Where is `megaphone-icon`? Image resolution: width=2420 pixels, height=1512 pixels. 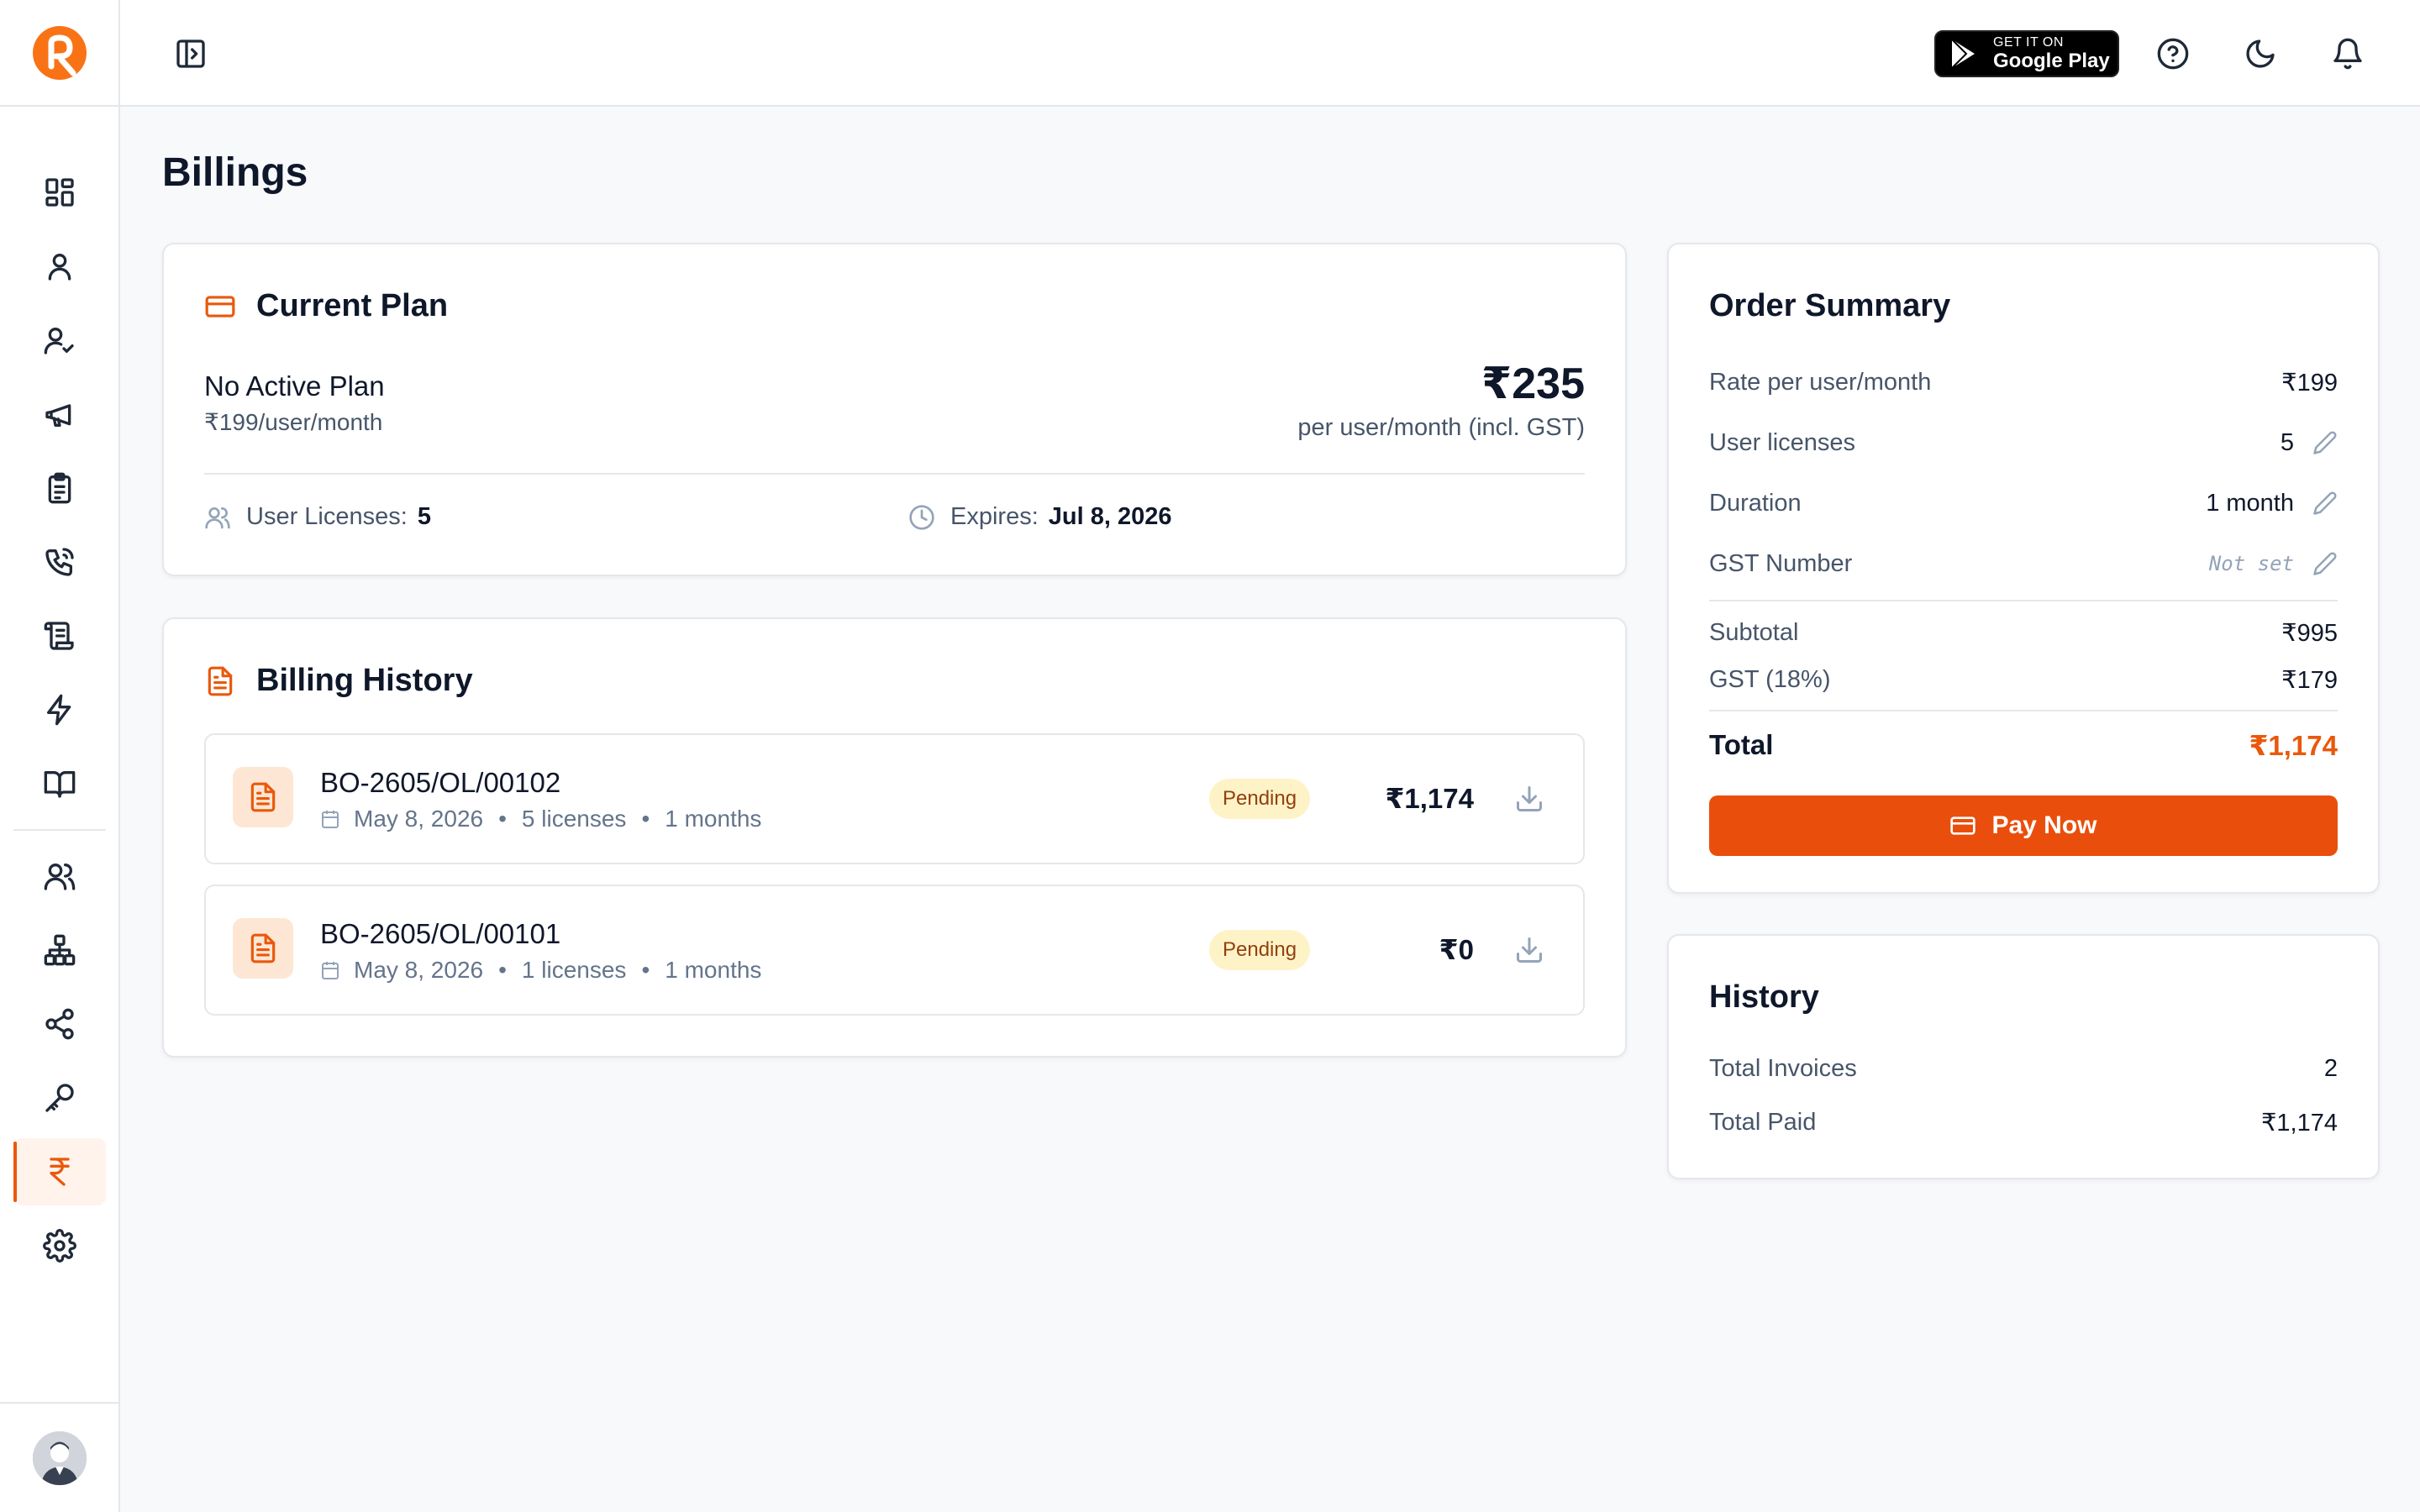
megaphone-icon is located at coordinates (58, 415).